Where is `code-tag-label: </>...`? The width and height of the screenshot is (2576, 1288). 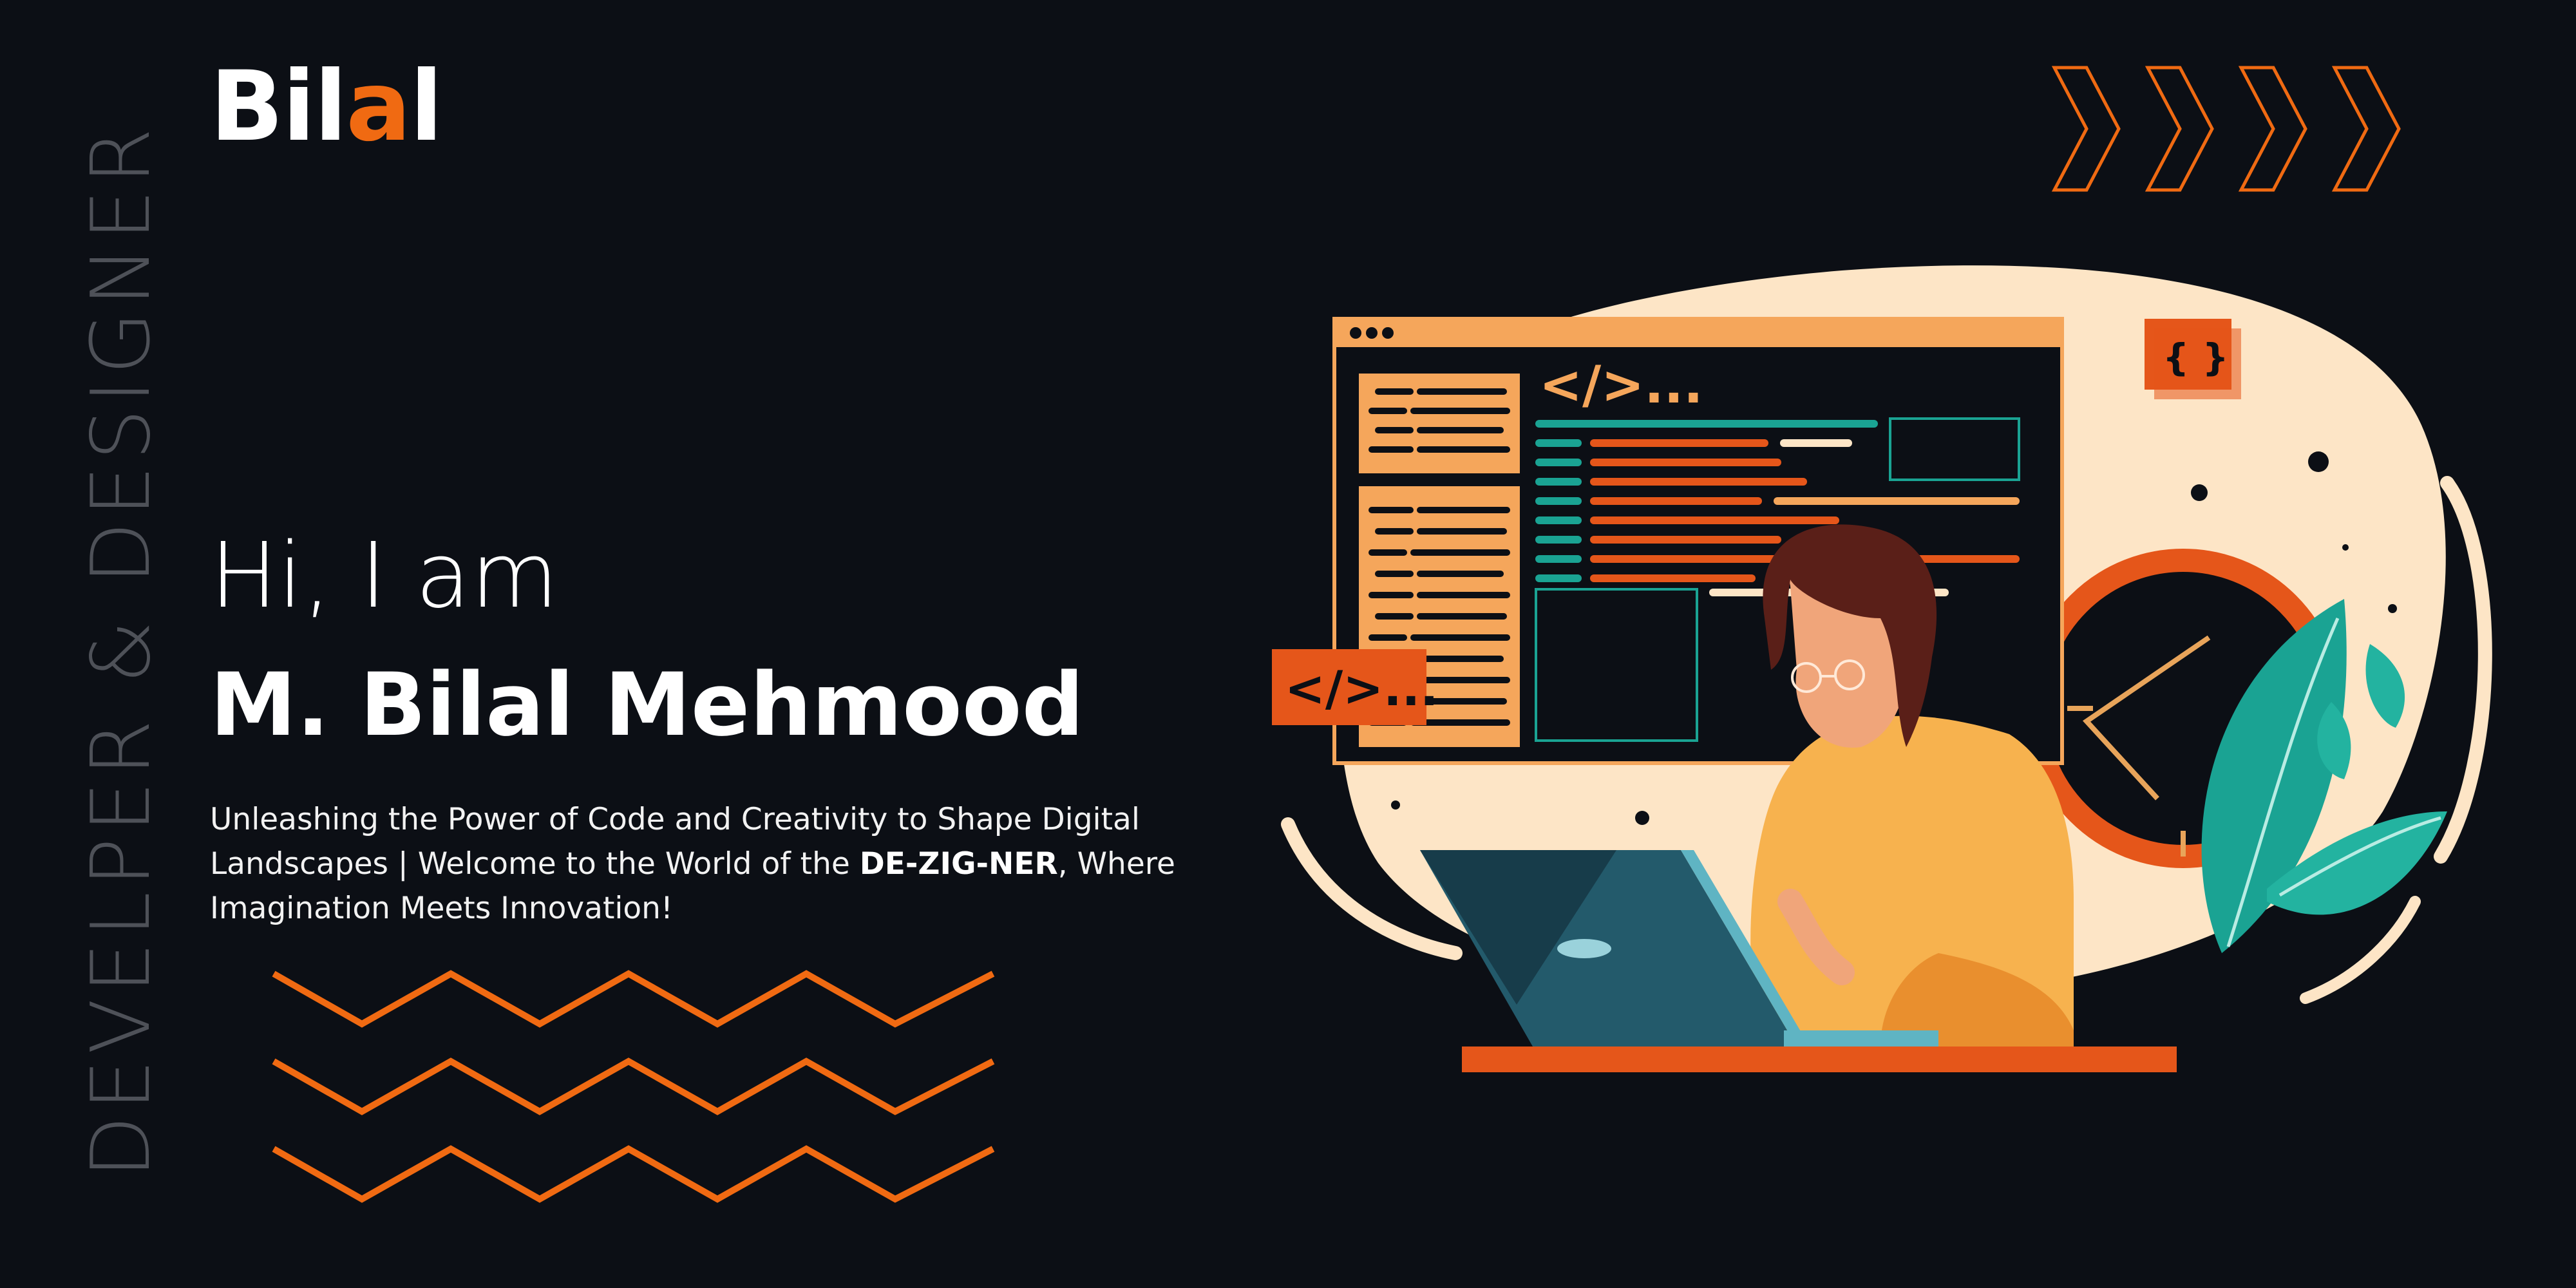
code-tag-label: </>... is located at coordinates (1621, 385).